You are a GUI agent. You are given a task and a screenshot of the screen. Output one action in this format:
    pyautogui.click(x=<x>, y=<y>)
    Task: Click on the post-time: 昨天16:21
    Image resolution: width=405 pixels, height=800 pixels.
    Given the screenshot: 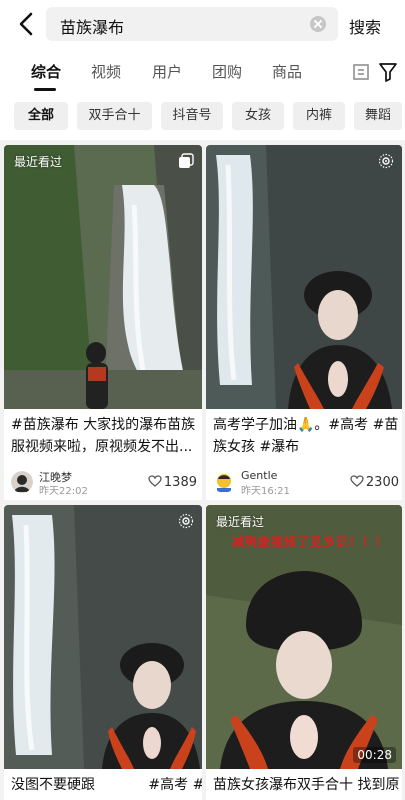 What is the action you would take?
    pyautogui.click(x=265, y=491)
    